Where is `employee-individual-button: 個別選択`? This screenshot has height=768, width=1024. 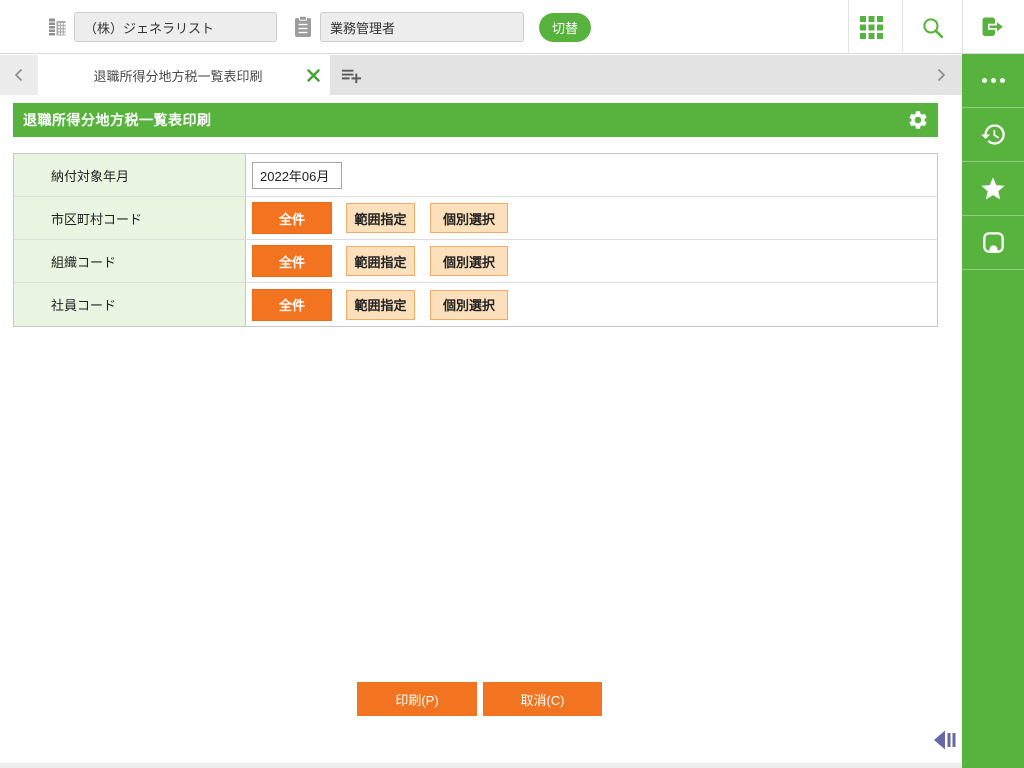
employee-individual-button: 個別選択 is located at coordinates (469, 304).